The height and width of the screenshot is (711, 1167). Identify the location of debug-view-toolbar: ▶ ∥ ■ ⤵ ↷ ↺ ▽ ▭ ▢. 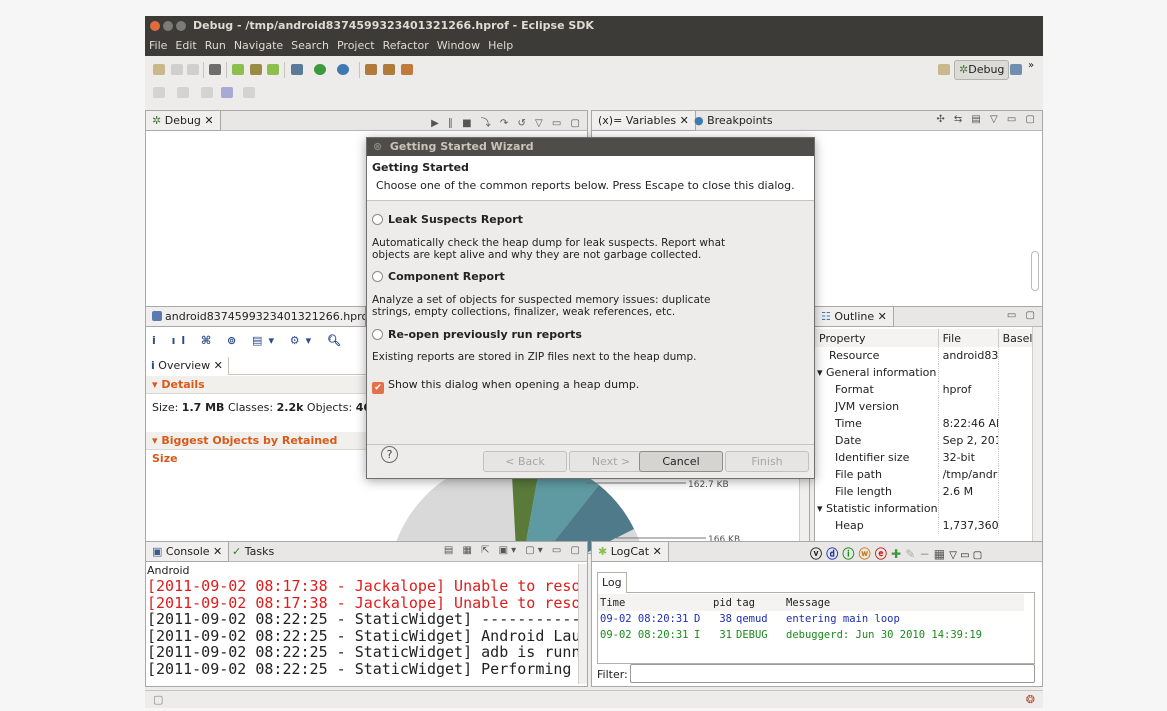
(507, 121).